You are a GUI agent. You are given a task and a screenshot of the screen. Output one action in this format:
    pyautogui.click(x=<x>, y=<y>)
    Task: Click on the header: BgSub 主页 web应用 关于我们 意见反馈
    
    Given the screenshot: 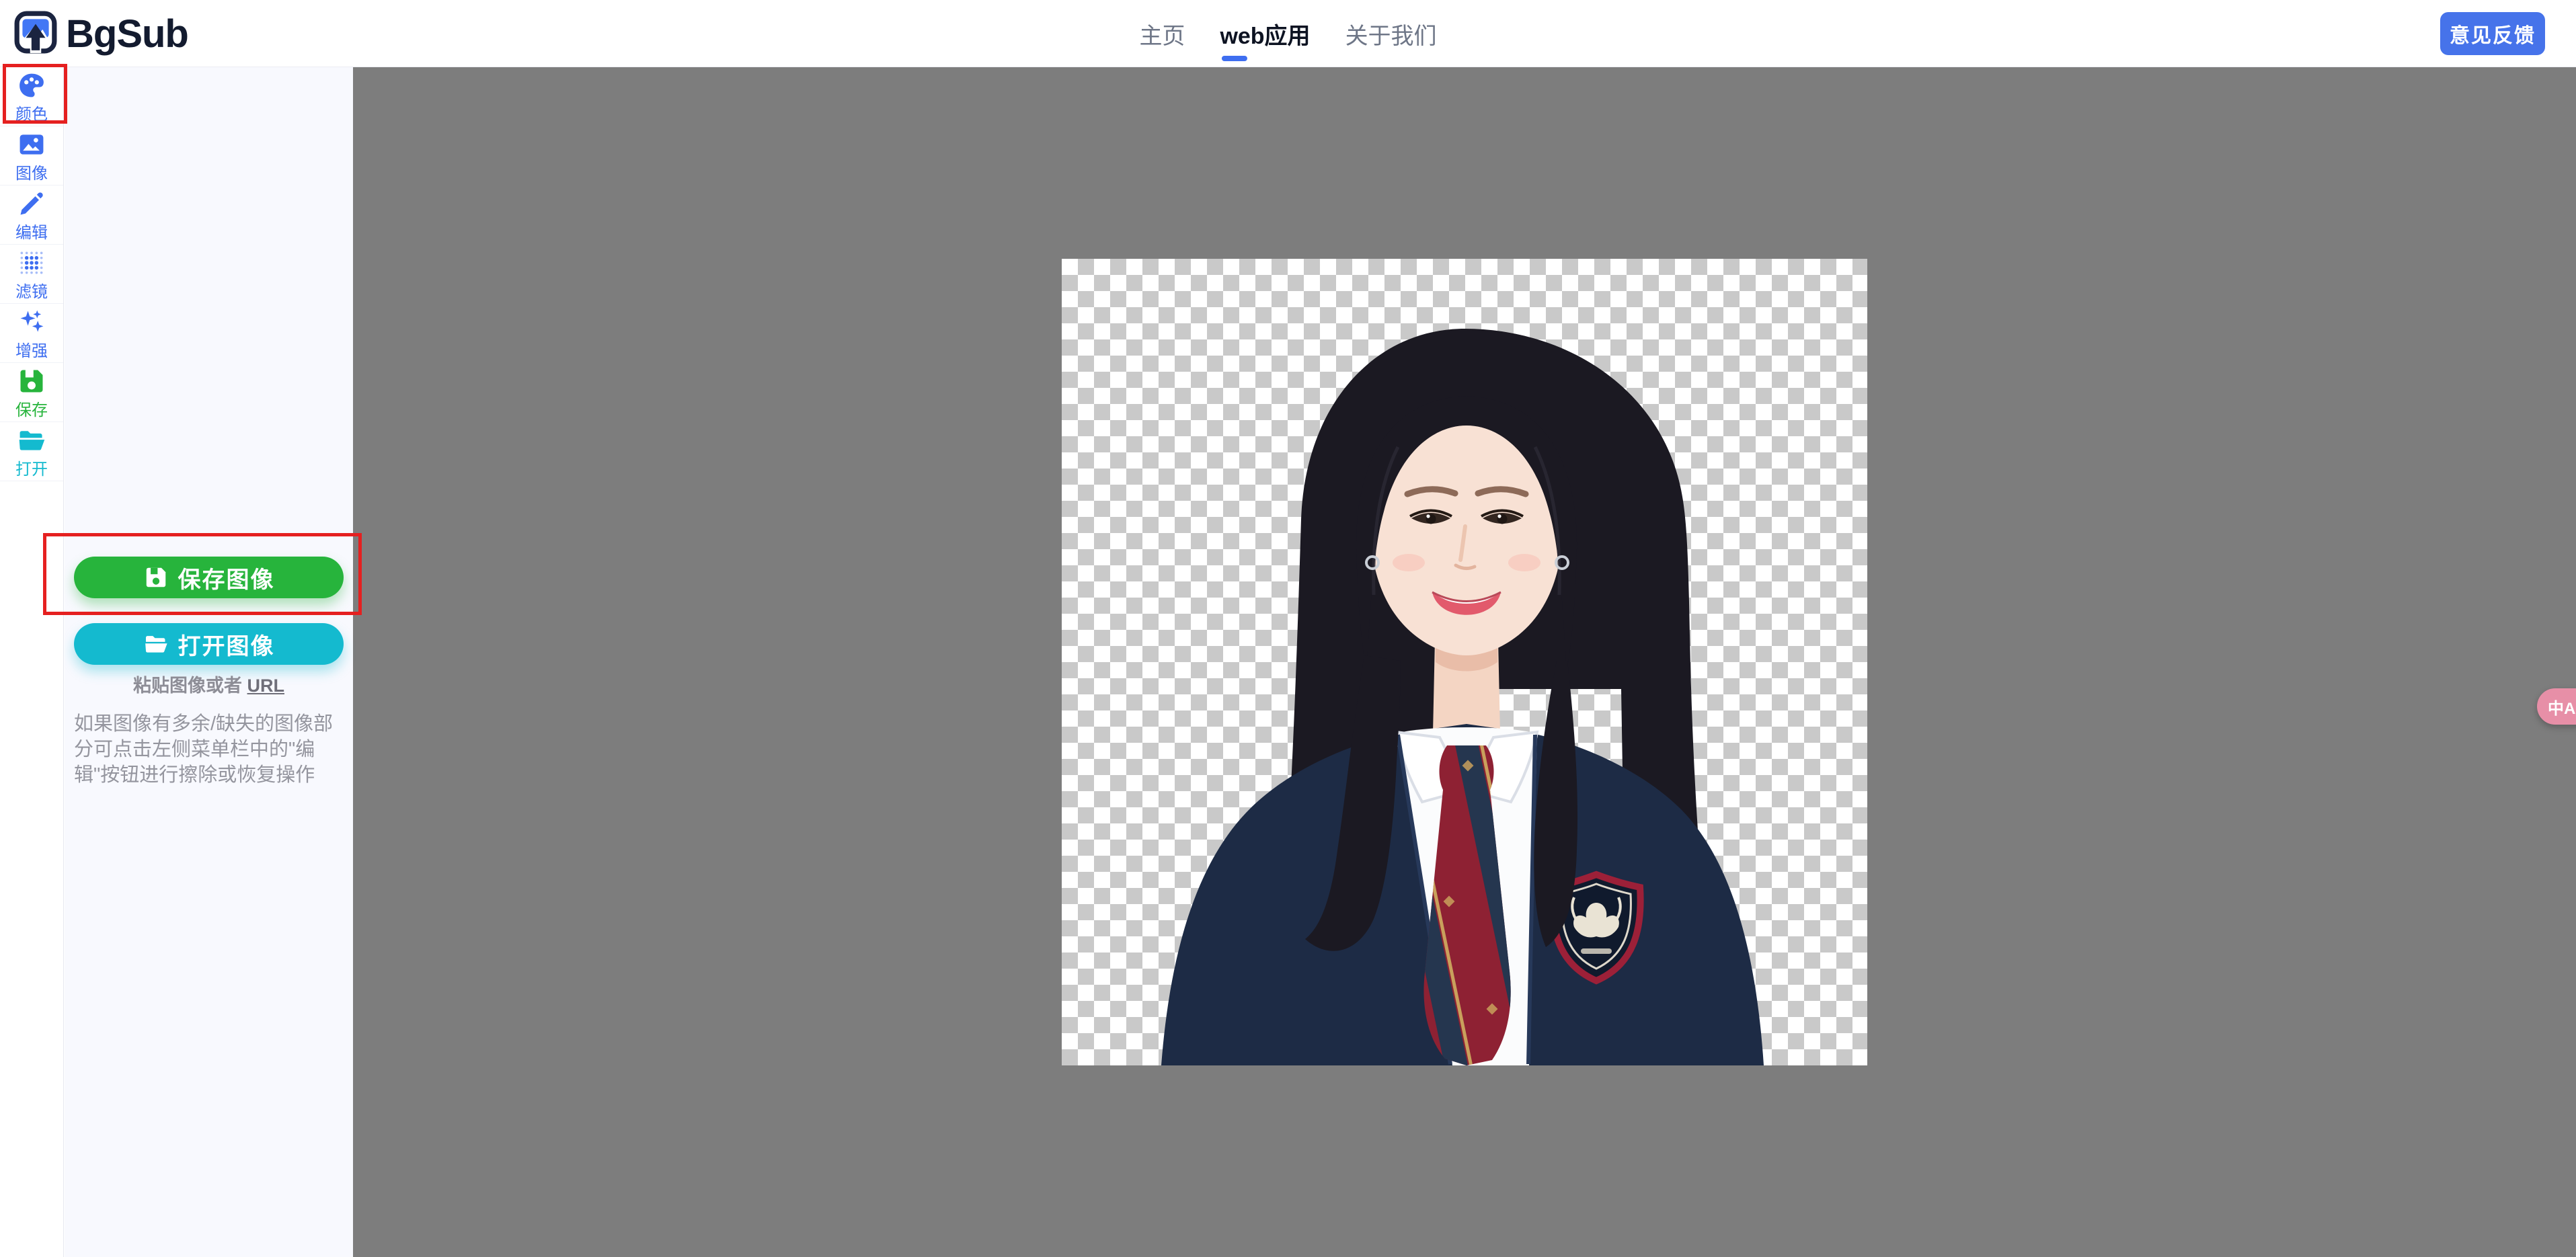 What is the action you would take?
    pyautogui.click(x=1288, y=33)
    